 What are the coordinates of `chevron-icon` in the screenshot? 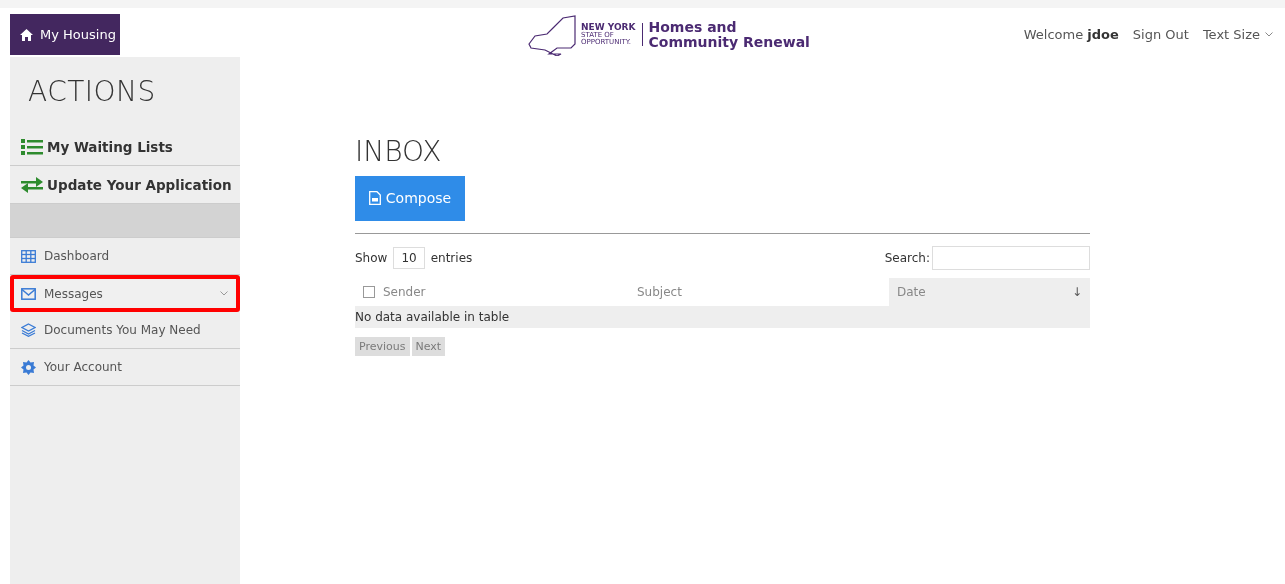 It's located at (224, 293).